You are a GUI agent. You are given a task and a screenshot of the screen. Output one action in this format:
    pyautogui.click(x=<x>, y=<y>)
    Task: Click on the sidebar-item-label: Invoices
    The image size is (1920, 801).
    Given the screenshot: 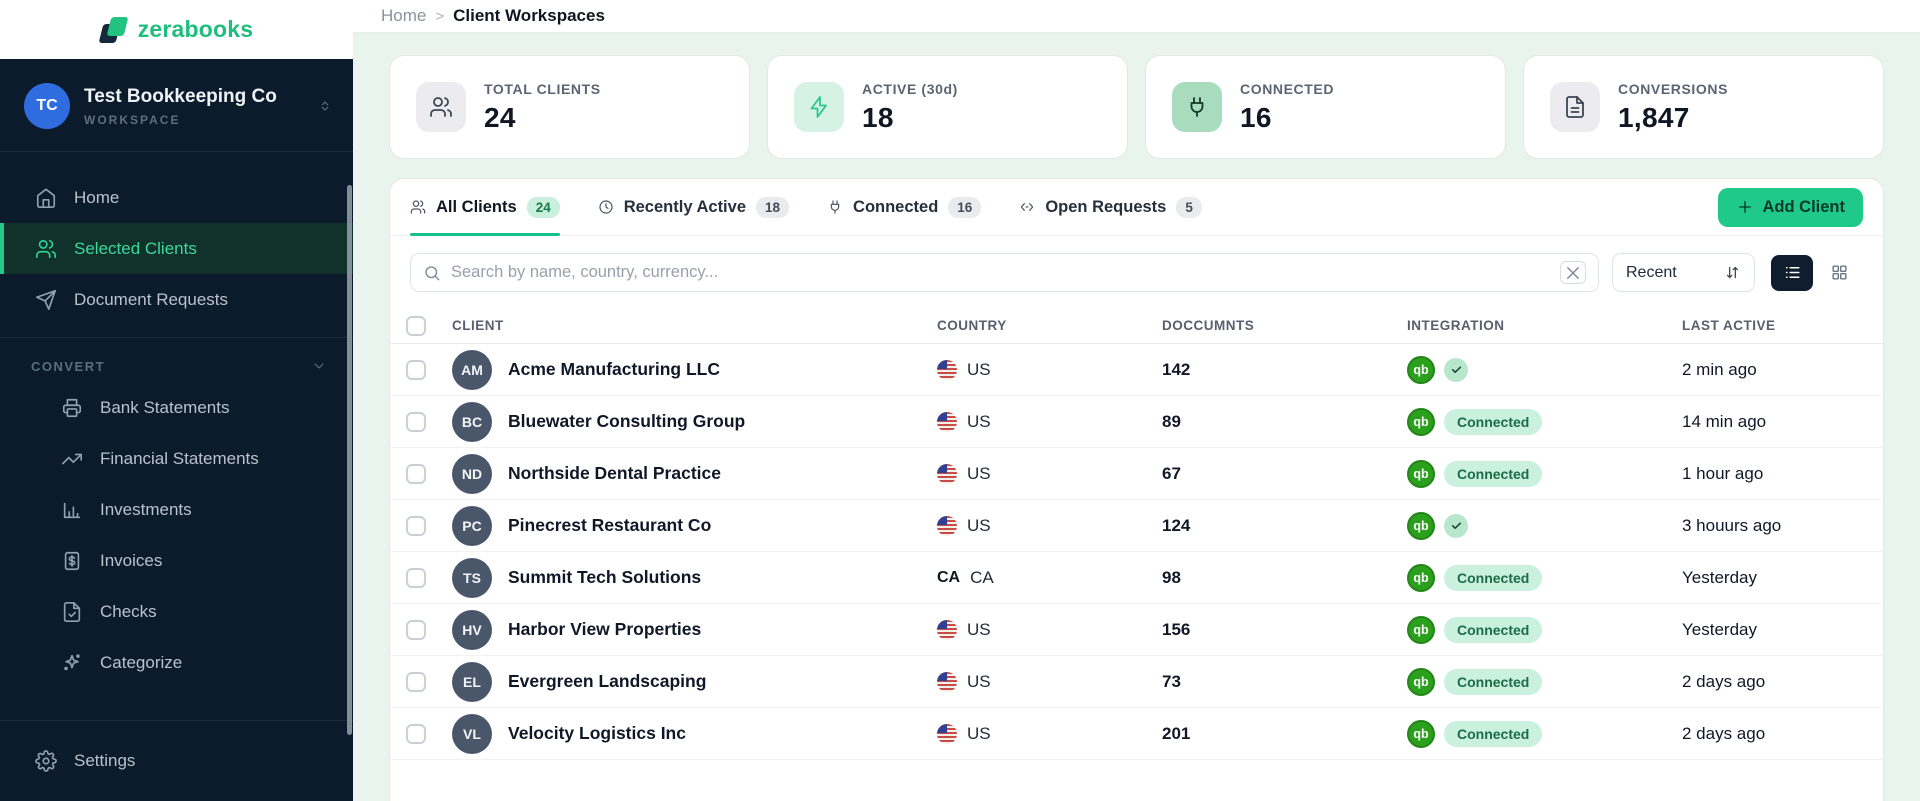 What is the action you would take?
    pyautogui.click(x=131, y=560)
    